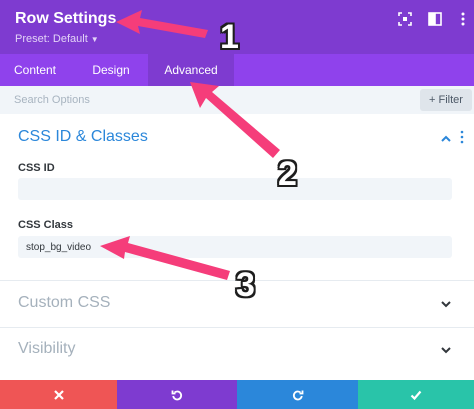 The height and width of the screenshot is (409, 474). Describe the element at coordinates (66, 18) in the screenshot. I see `modal-title: Row Settings` at that location.